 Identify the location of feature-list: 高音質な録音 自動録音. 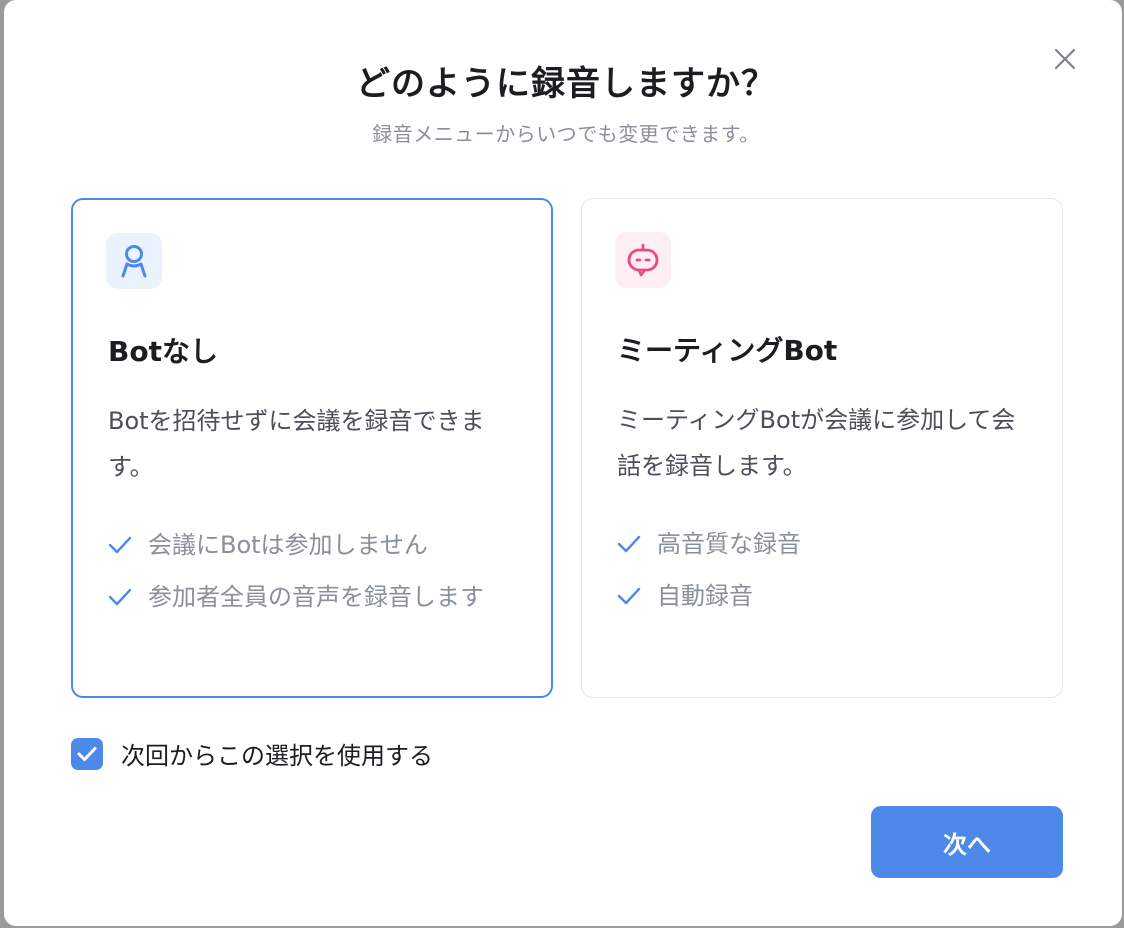
(827, 576).